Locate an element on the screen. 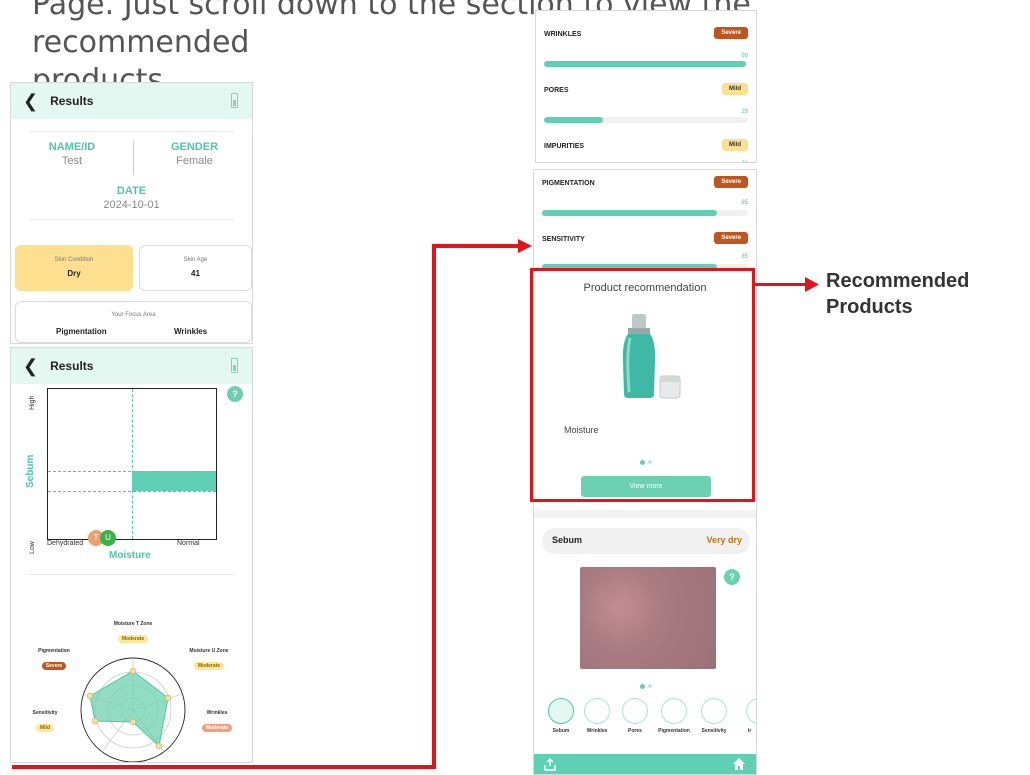 The height and width of the screenshot is (775, 1030). section-divider is located at coordinates (645, 514).